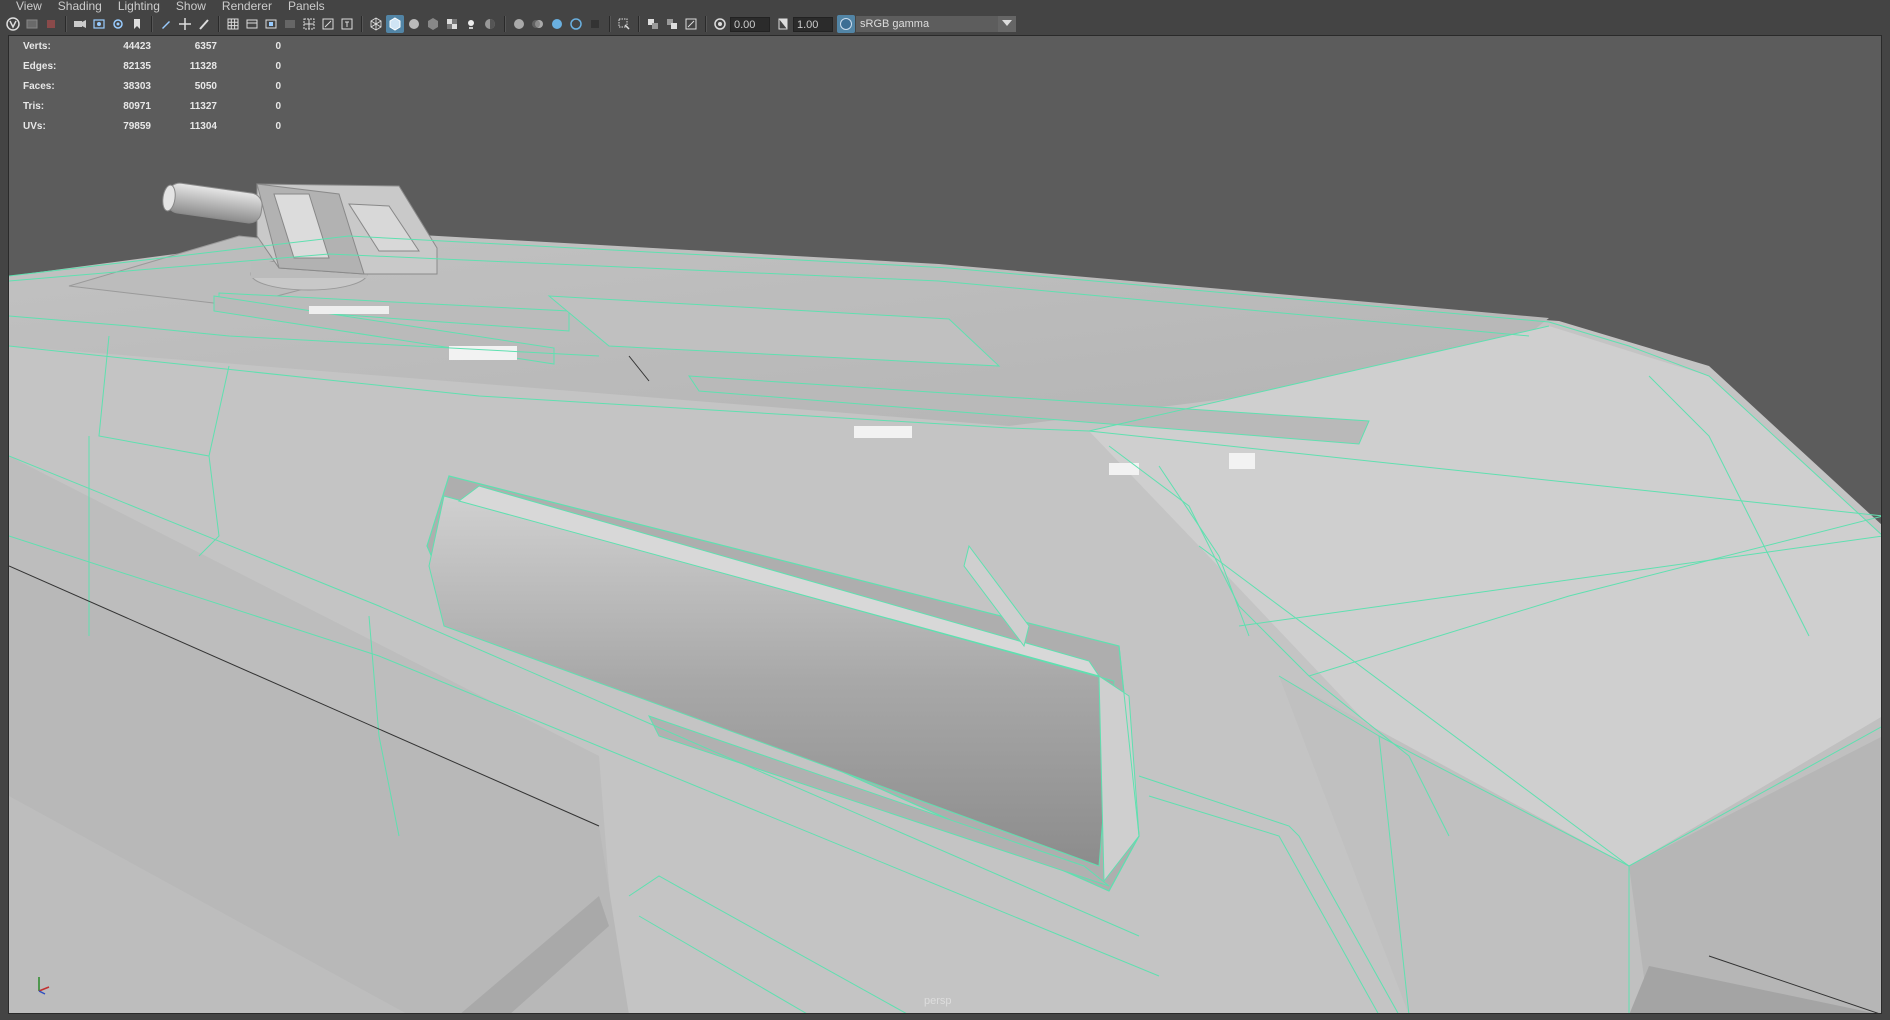 This screenshot has height=1020, width=1890. Describe the element at coordinates (203, 126) in the screenshot. I see `hud-selected: 11304` at that location.